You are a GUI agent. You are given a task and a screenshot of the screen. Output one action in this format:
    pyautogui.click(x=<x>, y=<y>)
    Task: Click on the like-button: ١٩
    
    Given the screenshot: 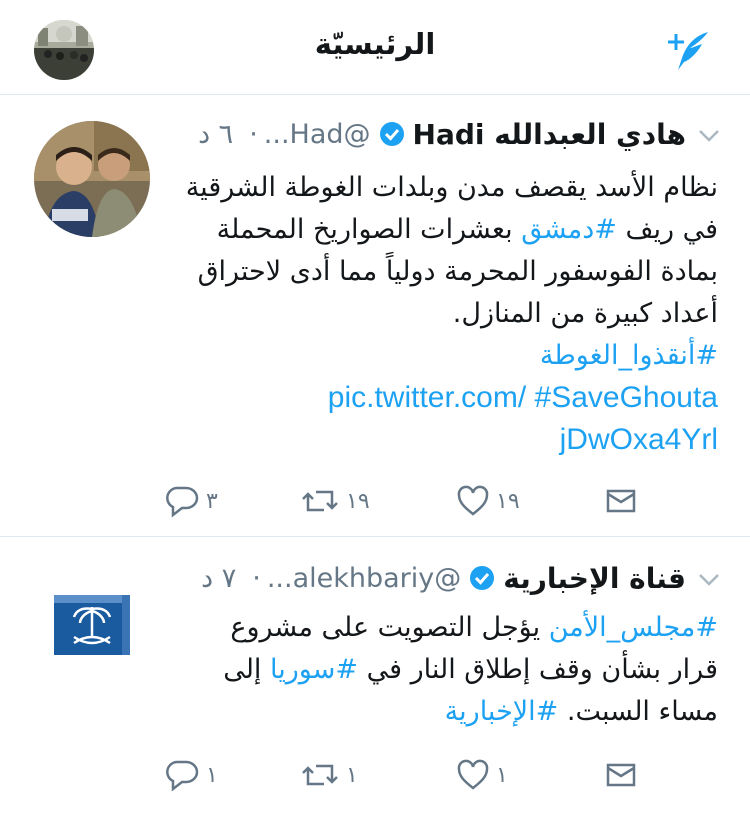 What is the action you would take?
    pyautogui.click(x=488, y=501)
    